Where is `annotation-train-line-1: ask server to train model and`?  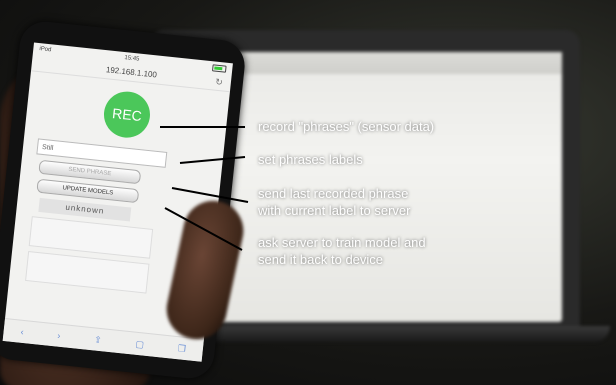 annotation-train-line-1: ask server to train model and is located at coordinates (342, 242).